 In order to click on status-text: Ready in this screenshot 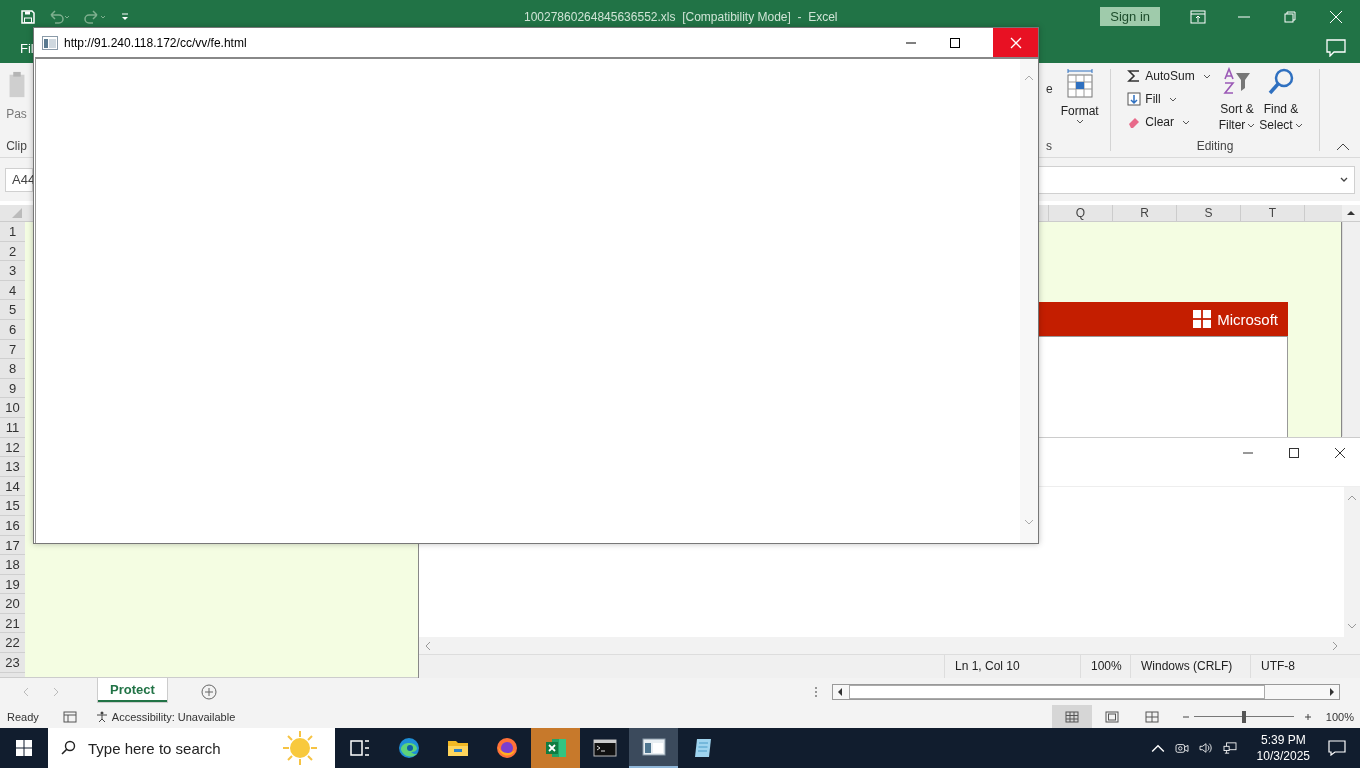, I will do `click(23, 716)`.